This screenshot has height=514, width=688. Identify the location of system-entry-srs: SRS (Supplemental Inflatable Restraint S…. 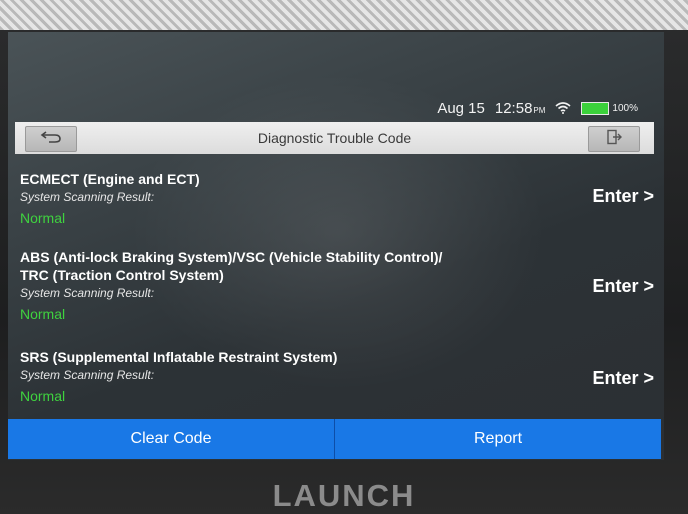
(337, 376).